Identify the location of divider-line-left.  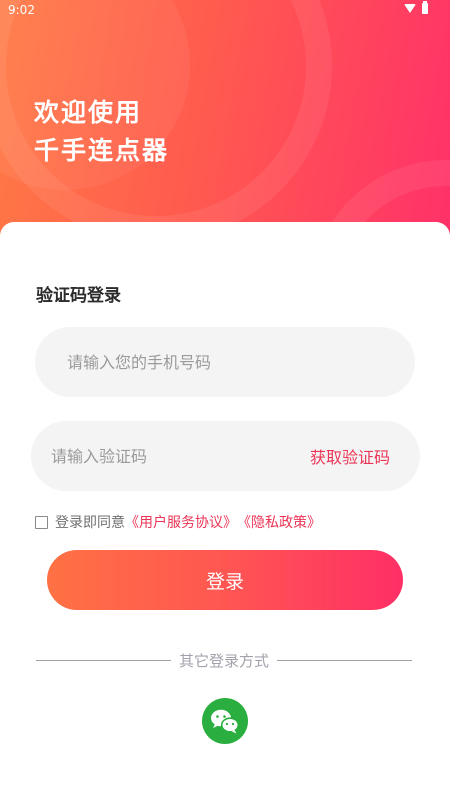
(103, 660).